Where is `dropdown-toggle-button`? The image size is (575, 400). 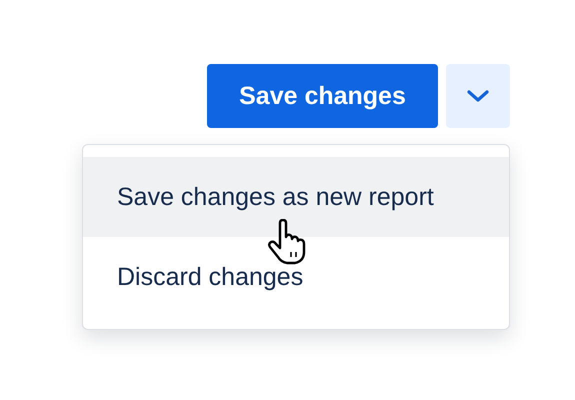
dropdown-toggle-button is located at coordinates (478, 96).